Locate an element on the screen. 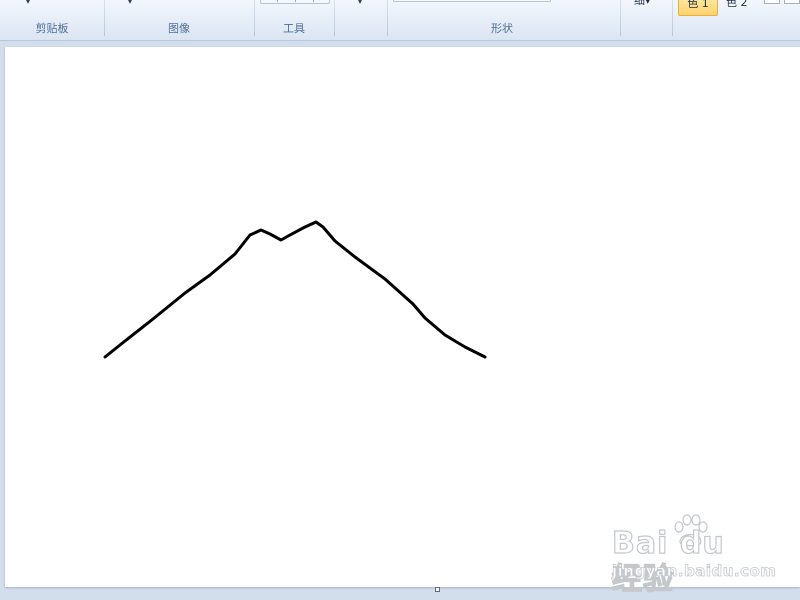 This screenshot has height=600, width=800. select-dropdown-arrow-icon: ▾ is located at coordinates (130, 3).